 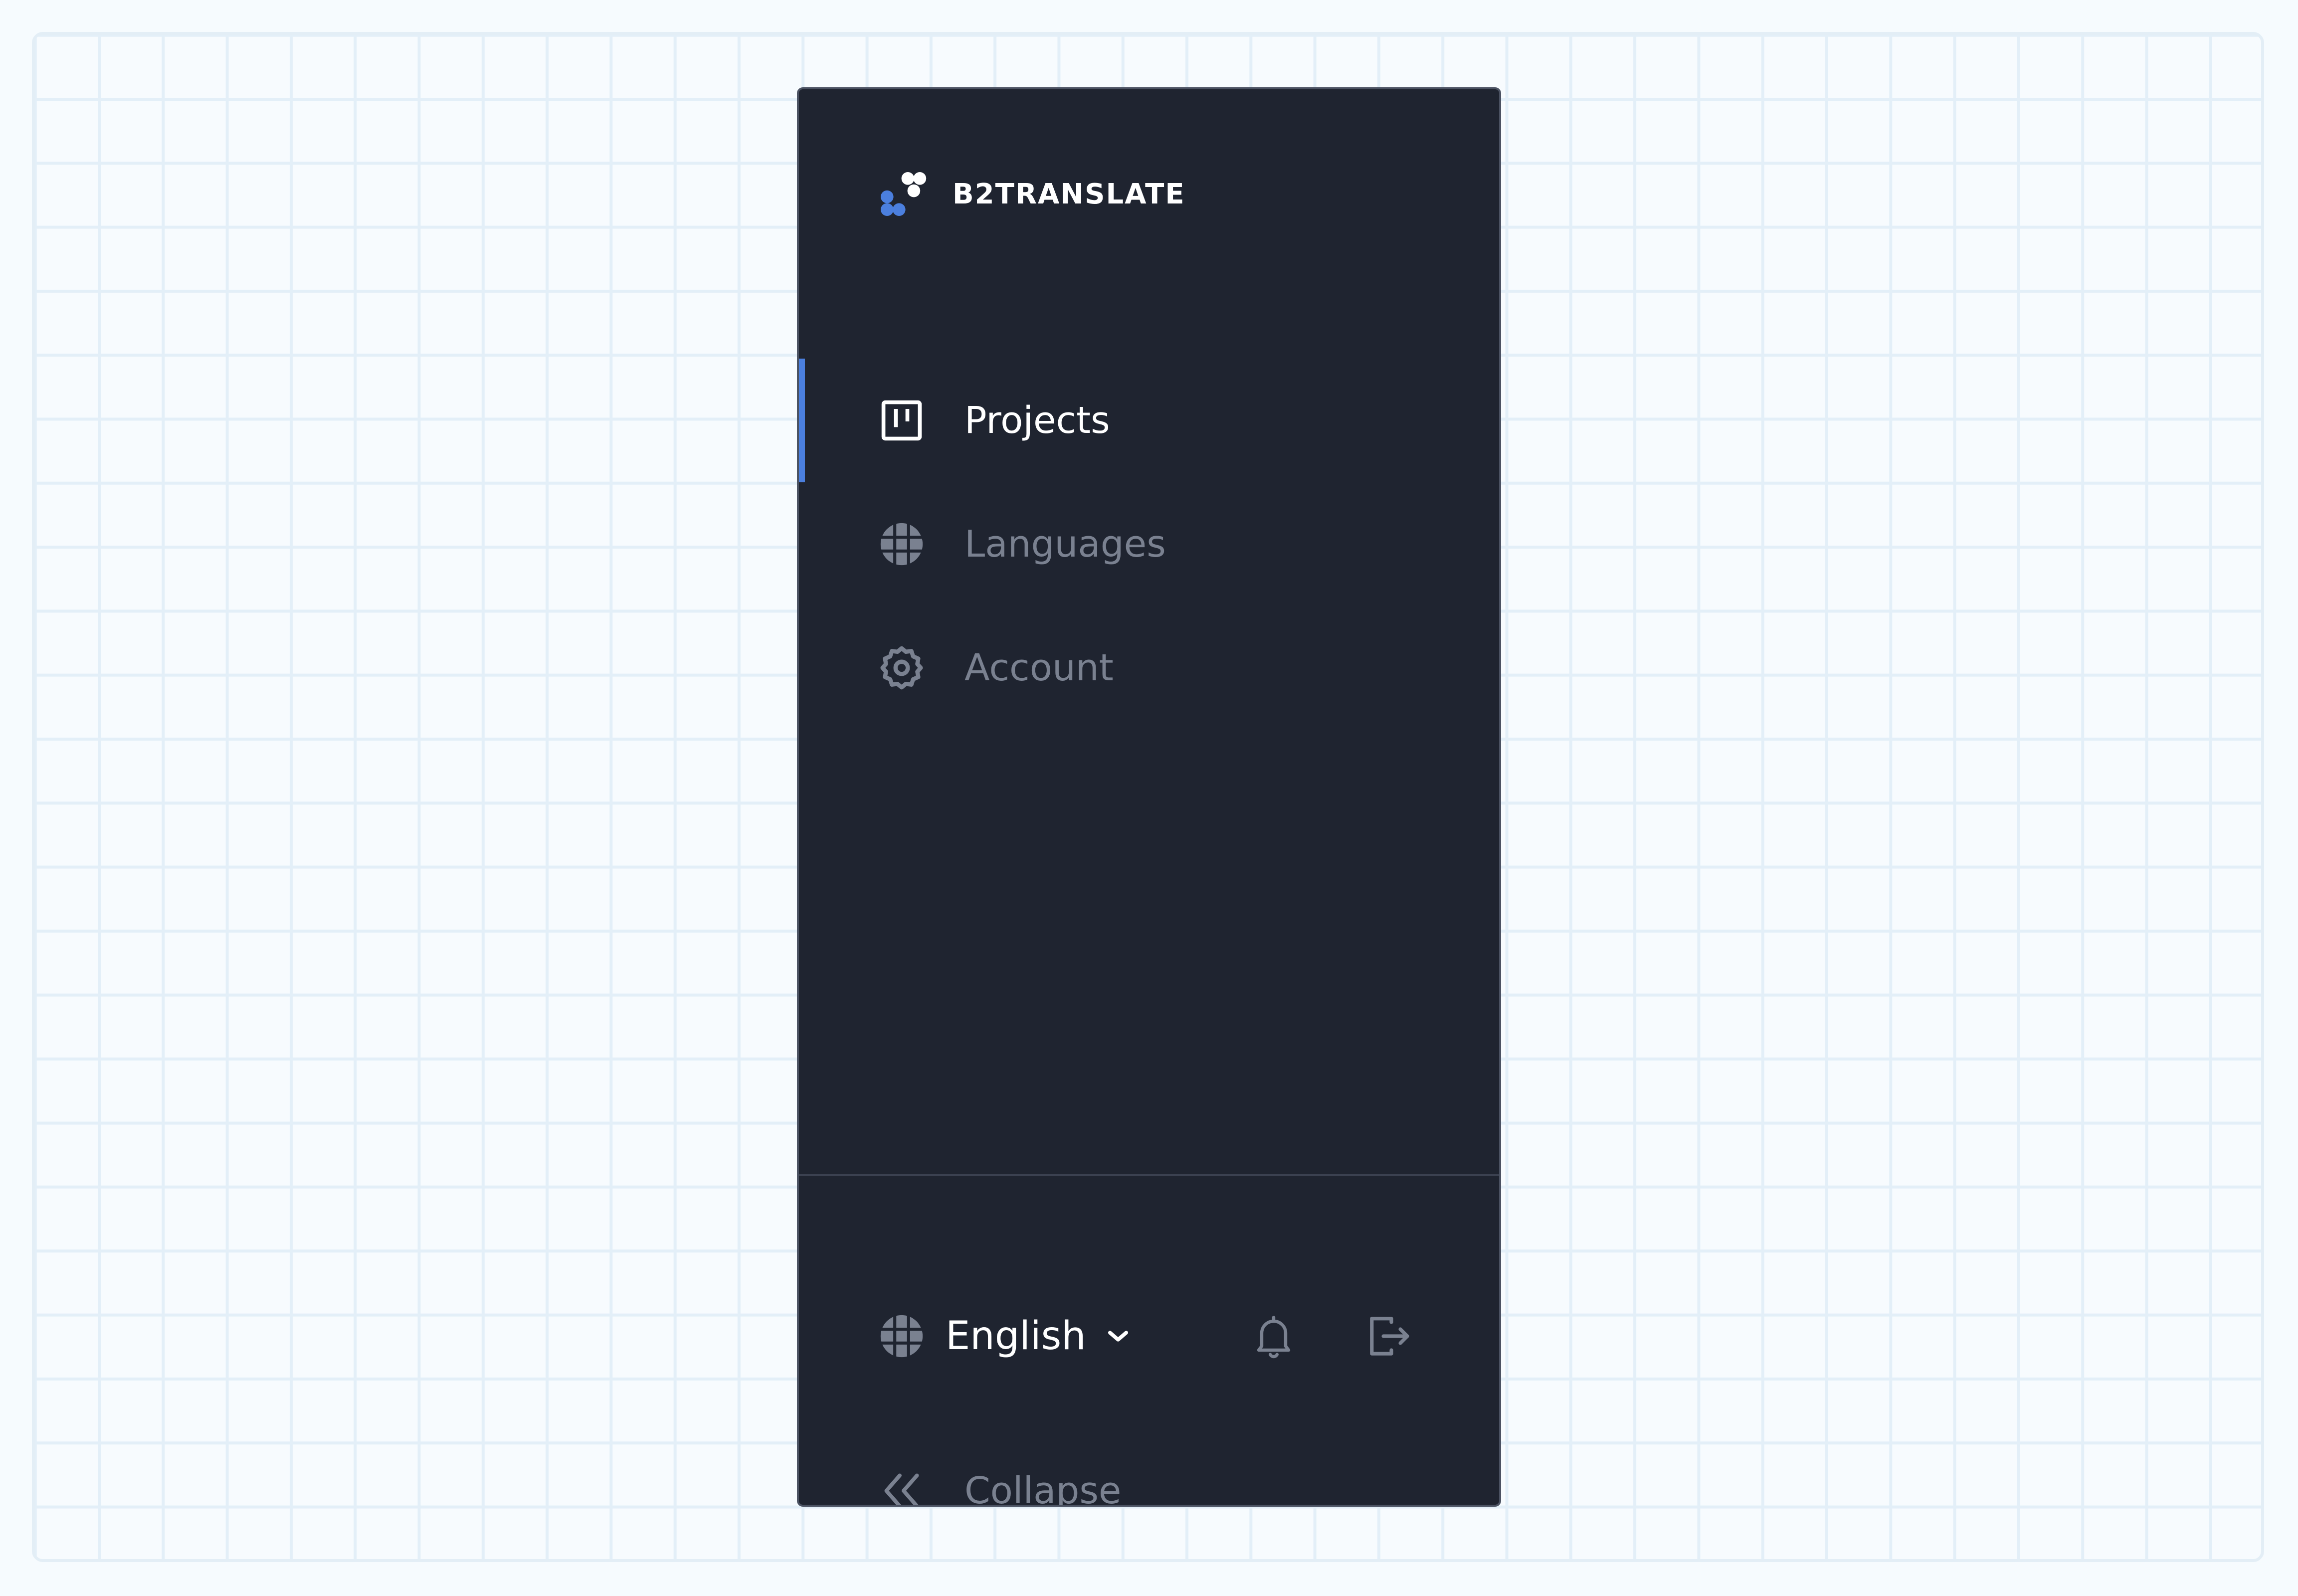 What do you see at coordinates (1039, 667) in the screenshot?
I see `nav-item-label: Account` at bounding box center [1039, 667].